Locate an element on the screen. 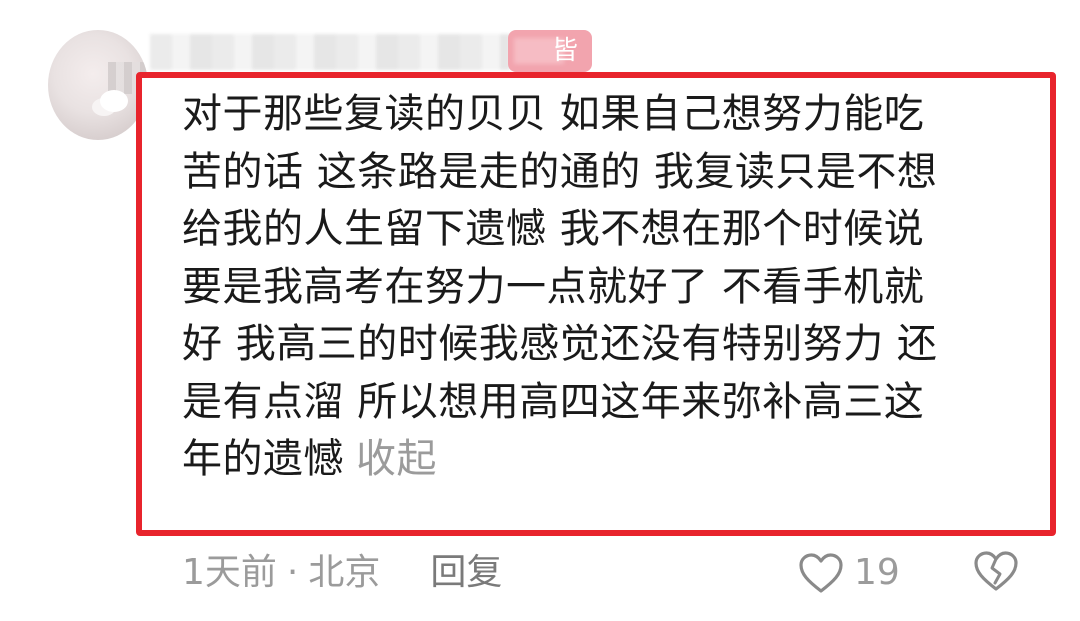 The image size is (1080, 621). comment-location: 北京 is located at coordinates (344, 572).